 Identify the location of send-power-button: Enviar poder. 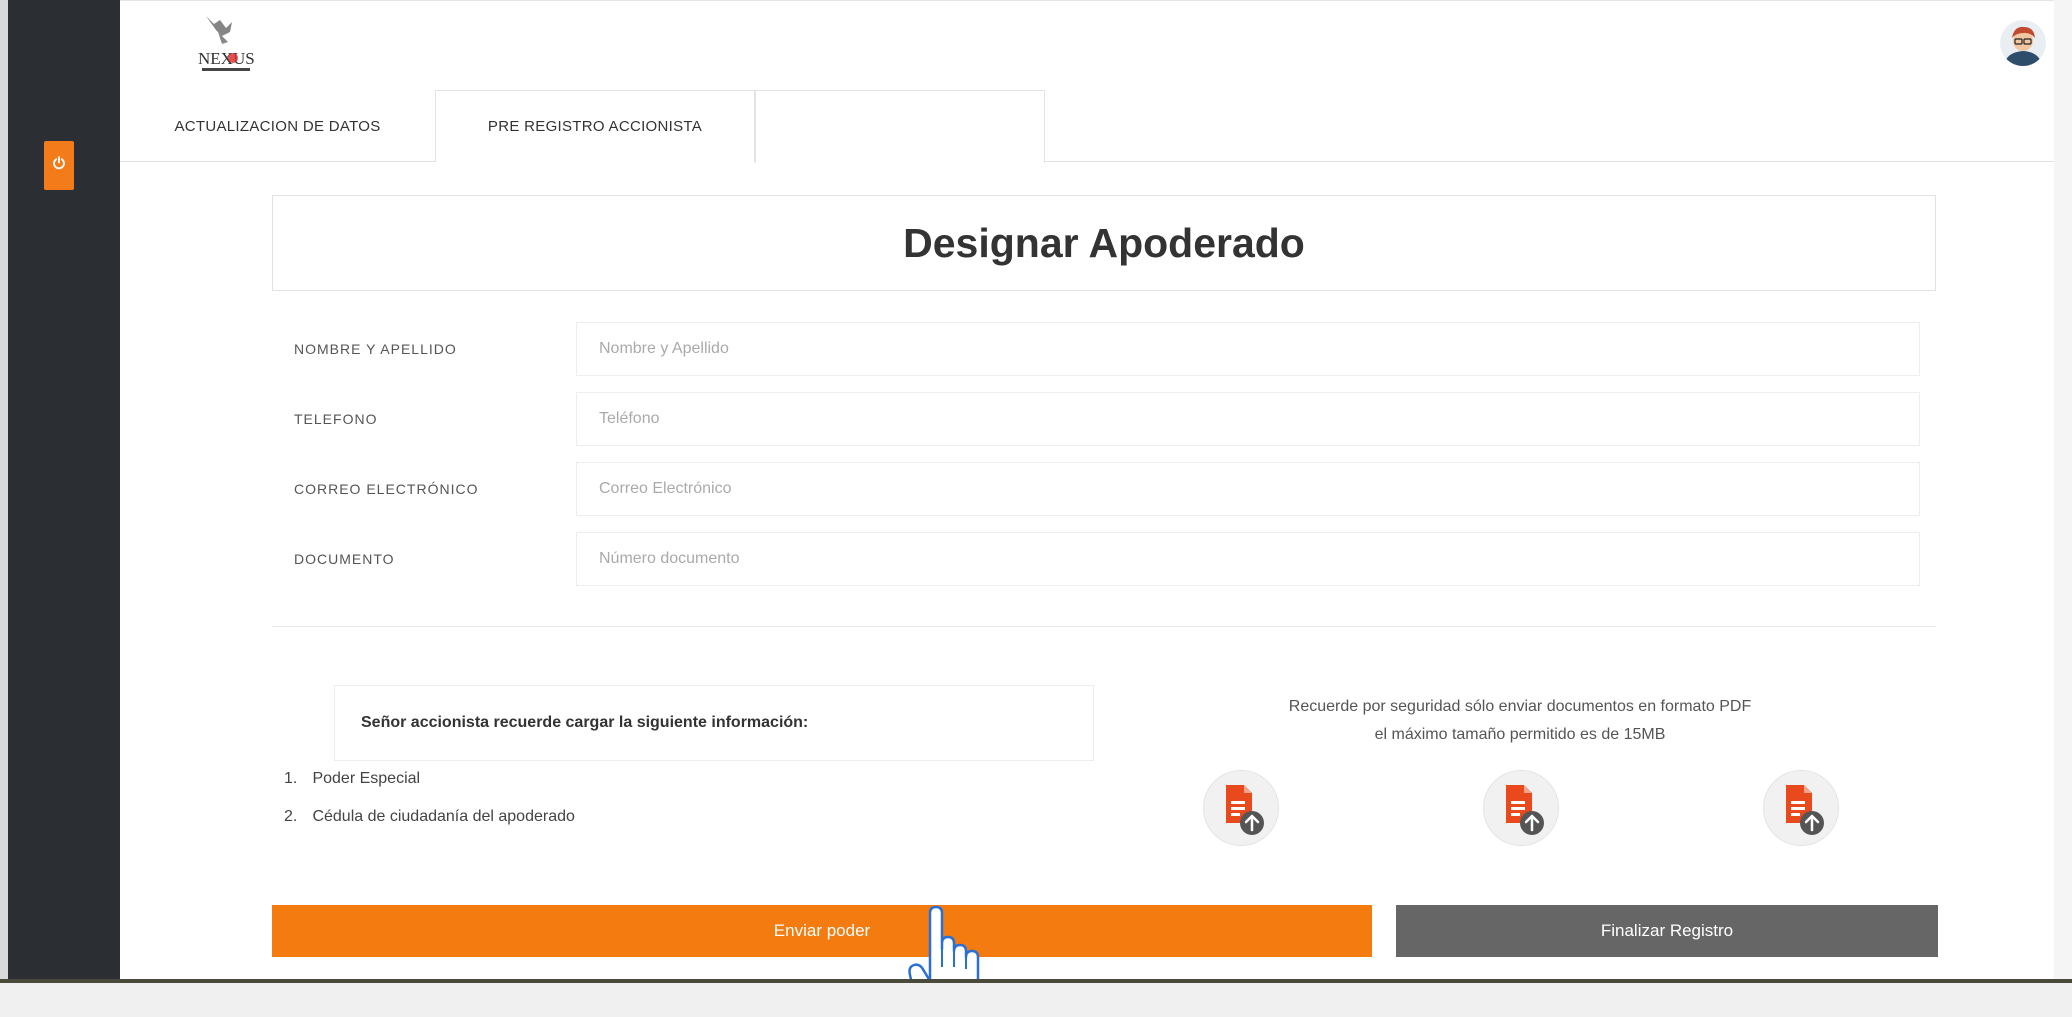
(822, 931).